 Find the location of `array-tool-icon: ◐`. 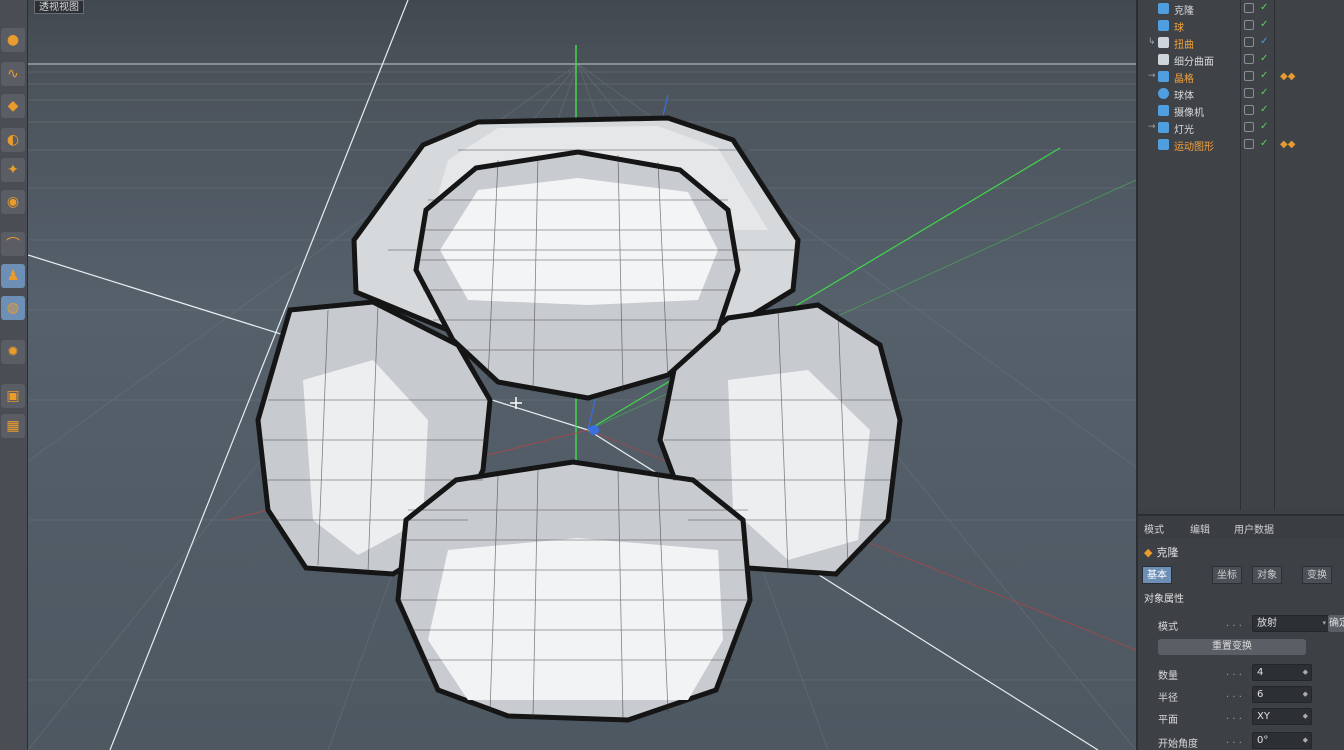

array-tool-icon: ◐ is located at coordinates (13, 140).